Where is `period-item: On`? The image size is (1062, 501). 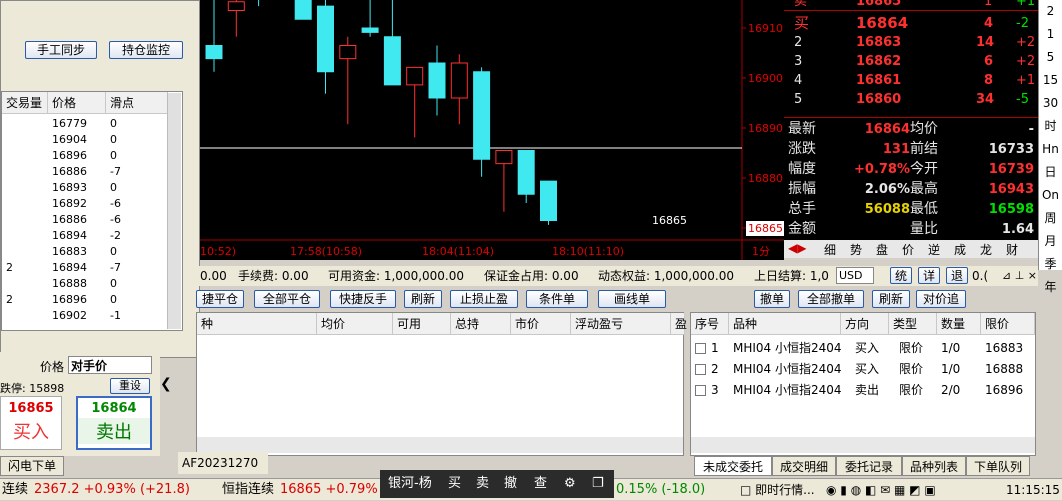
period-item: On is located at coordinates (1050, 195).